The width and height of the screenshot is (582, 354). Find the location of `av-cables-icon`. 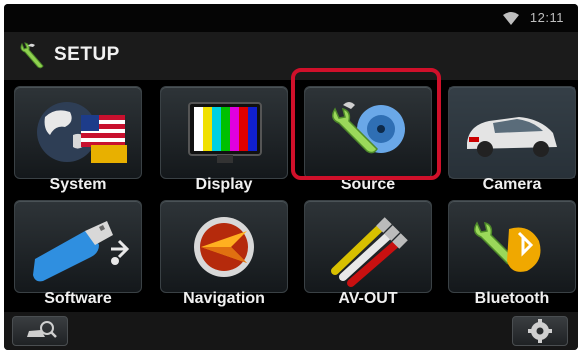

av-cables-icon is located at coordinates (369, 252).